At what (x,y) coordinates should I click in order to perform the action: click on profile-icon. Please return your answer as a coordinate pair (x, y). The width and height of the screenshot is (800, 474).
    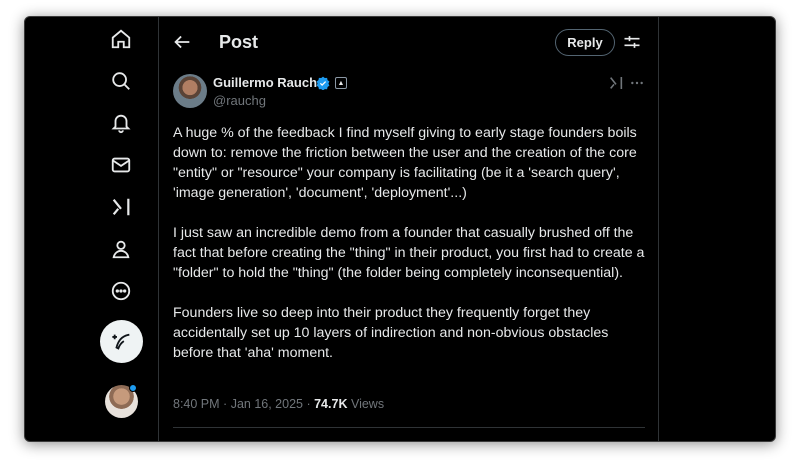
    Looking at the image, I should click on (121, 249).